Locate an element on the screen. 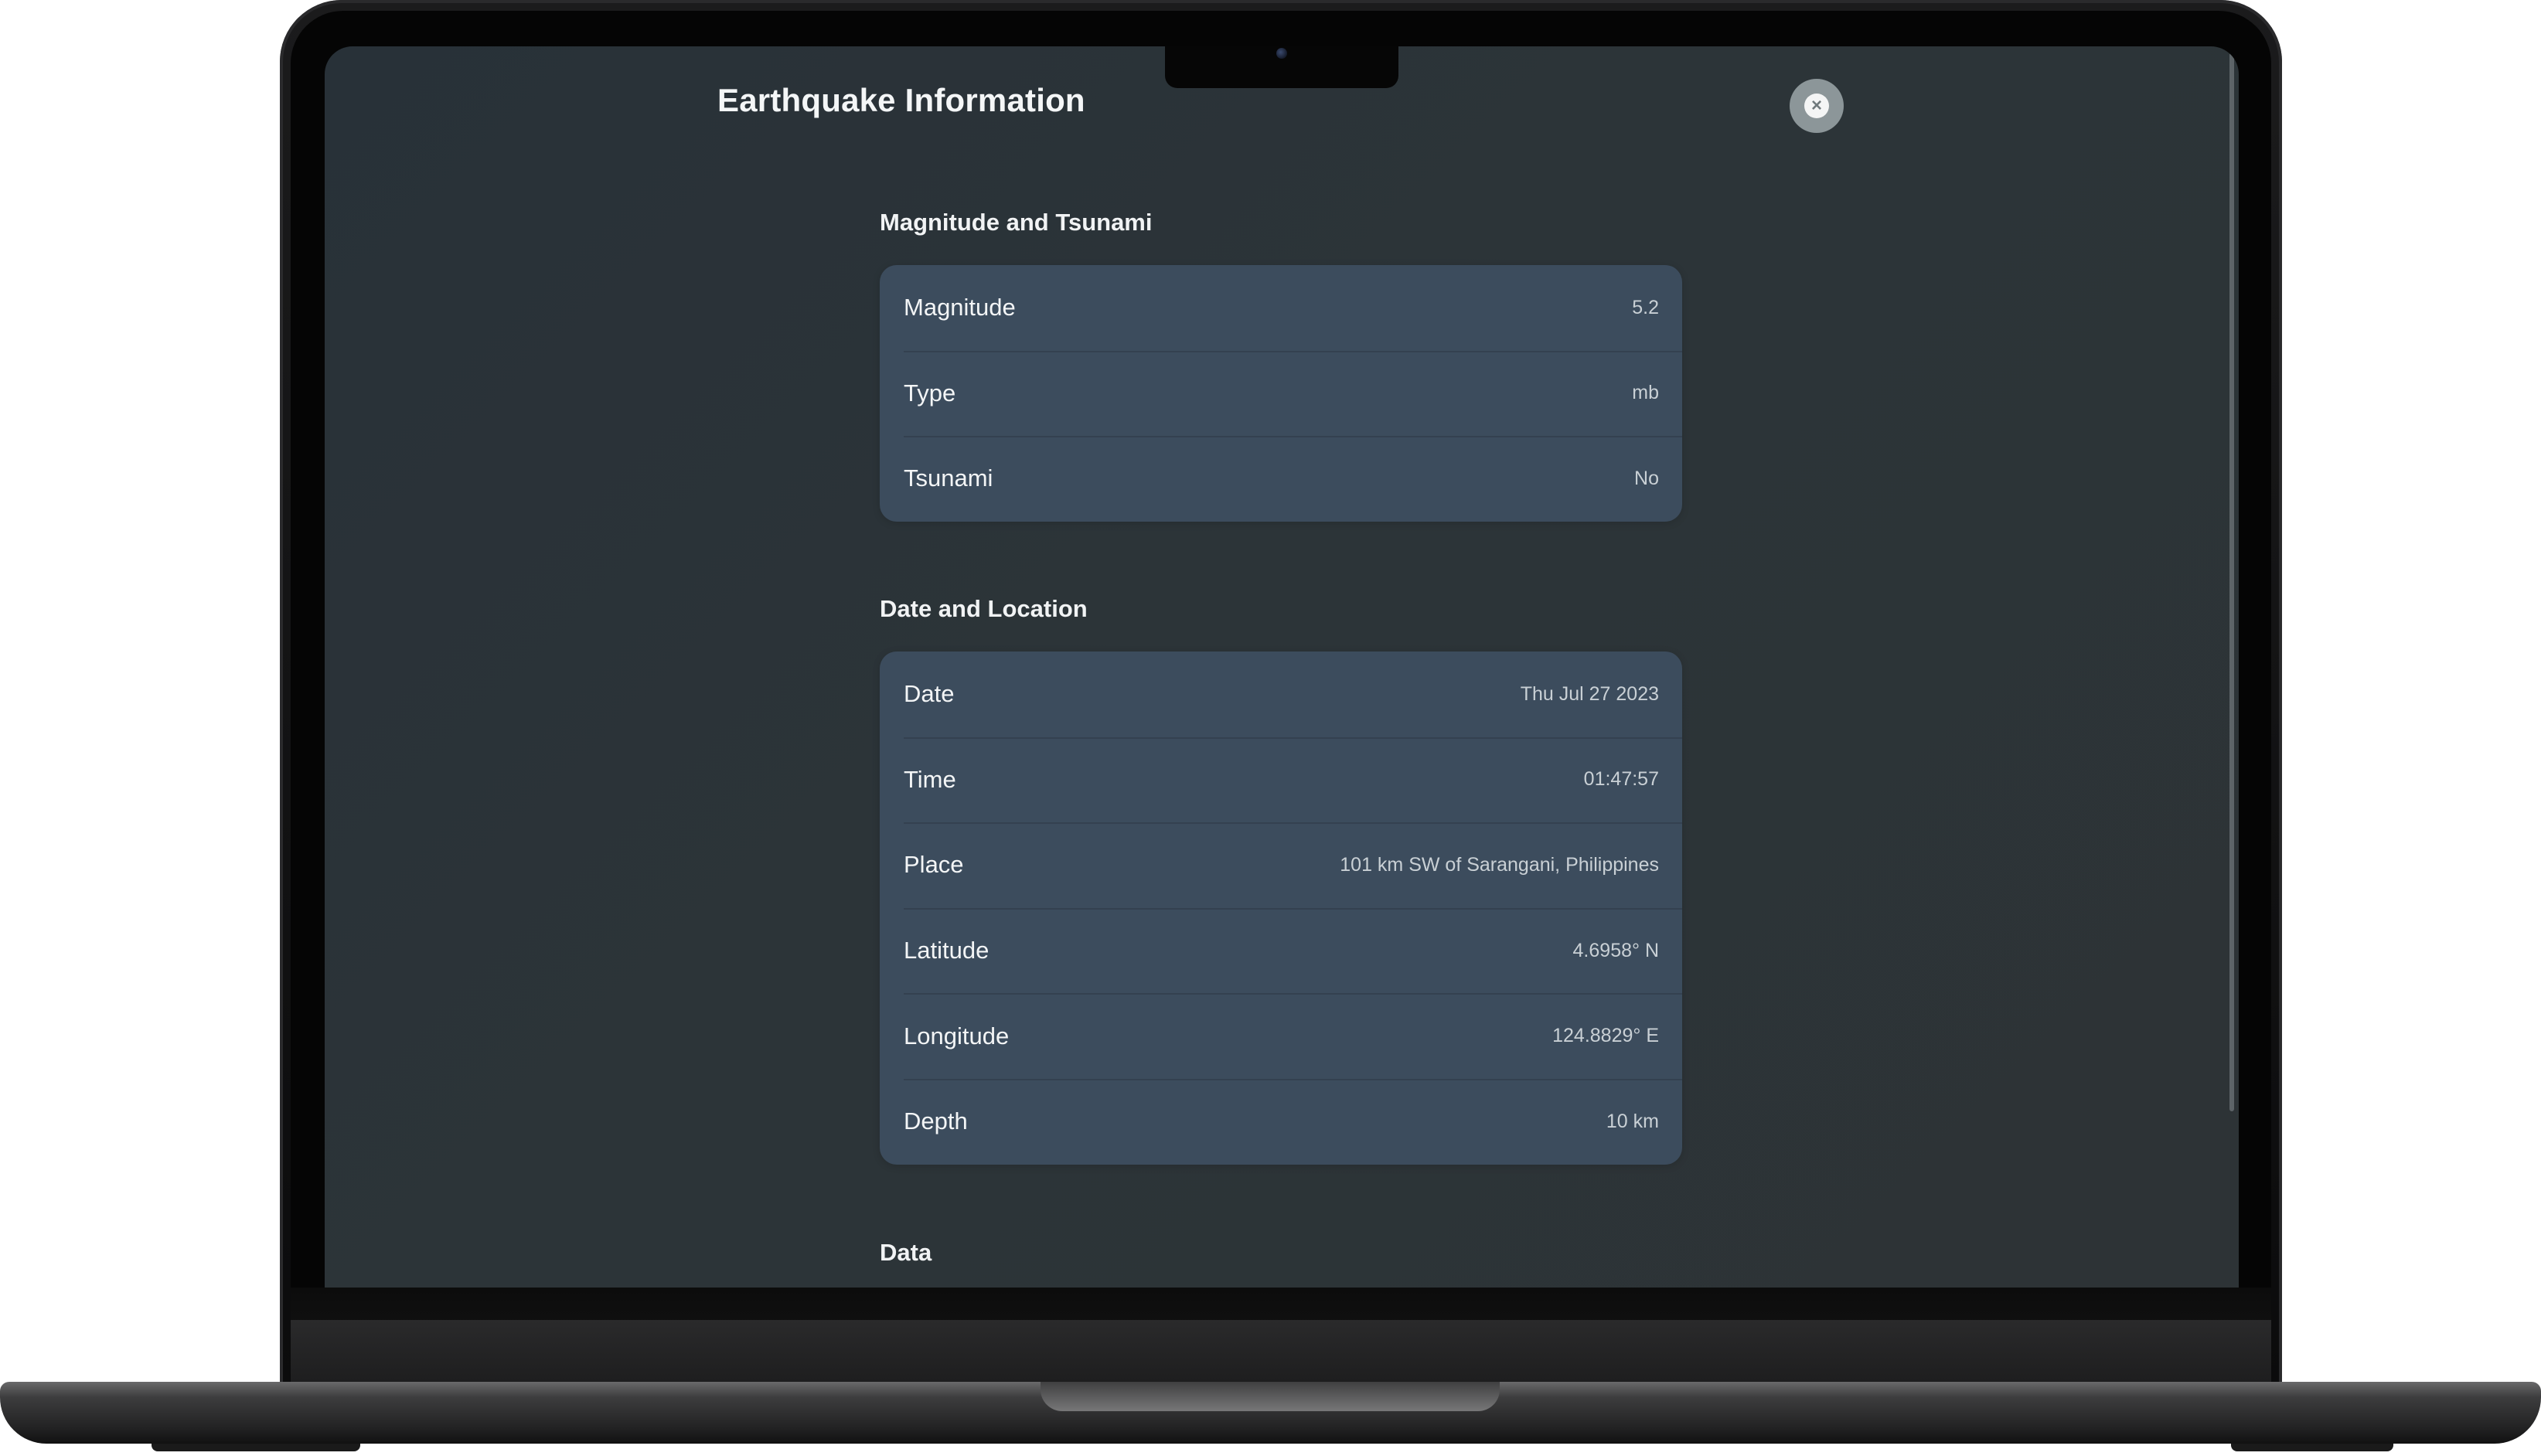 The width and height of the screenshot is (2541, 1456). list-item: Date Thu Jul 27 2023 is located at coordinates (1281, 694).